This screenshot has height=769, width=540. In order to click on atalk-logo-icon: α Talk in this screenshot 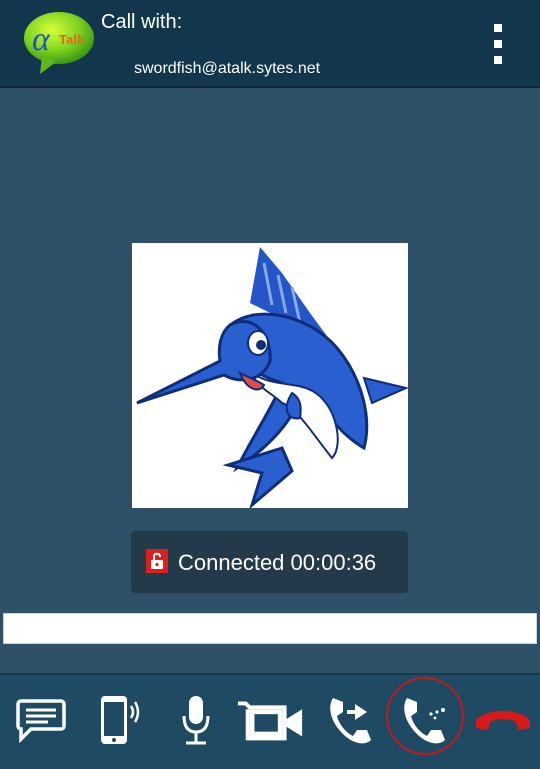, I will do `click(59, 43)`.